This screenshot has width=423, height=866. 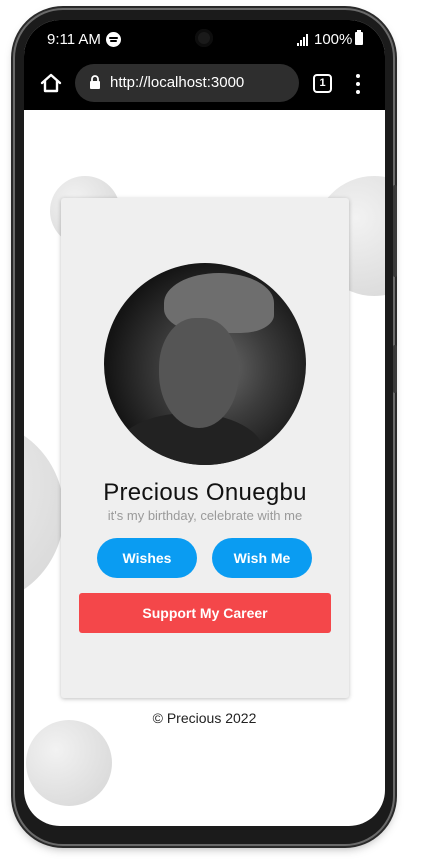 What do you see at coordinates (95, 82) in the screenshot?
I see `lock-icon` at bounding box center [95, 82].